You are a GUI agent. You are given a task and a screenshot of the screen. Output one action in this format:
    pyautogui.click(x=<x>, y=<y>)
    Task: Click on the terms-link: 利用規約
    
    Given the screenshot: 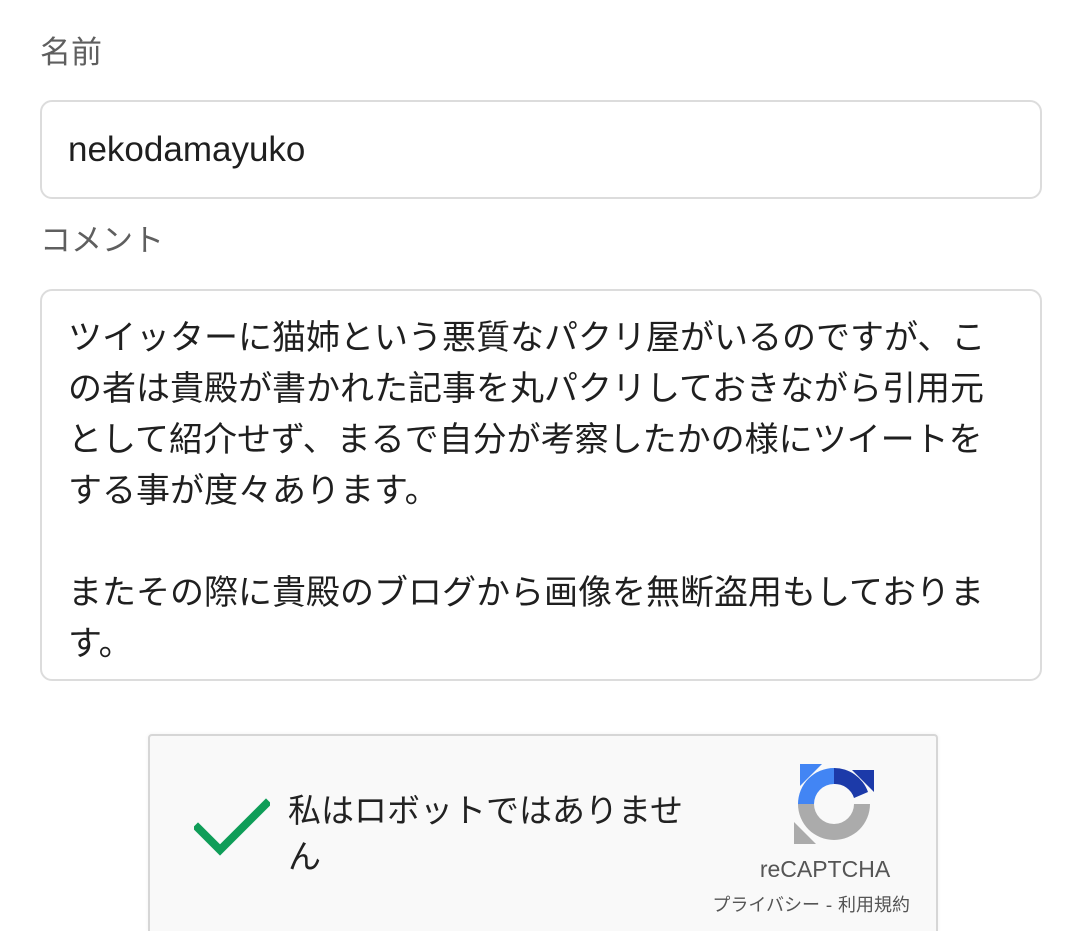 What is the action you would take?
    pyautogui.click(x=874, y=905)
    